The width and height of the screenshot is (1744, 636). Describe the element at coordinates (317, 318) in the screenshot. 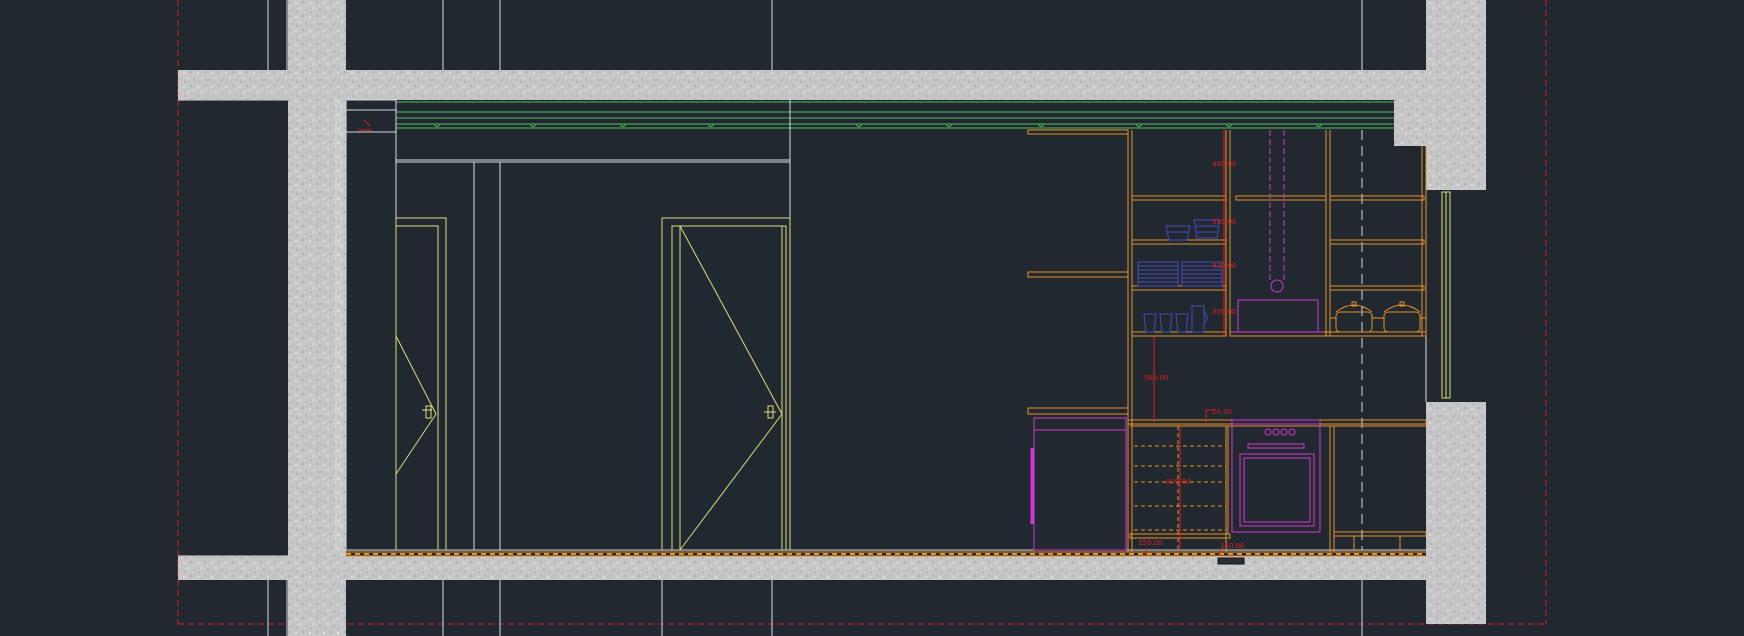

I see `left-wall` at that location.